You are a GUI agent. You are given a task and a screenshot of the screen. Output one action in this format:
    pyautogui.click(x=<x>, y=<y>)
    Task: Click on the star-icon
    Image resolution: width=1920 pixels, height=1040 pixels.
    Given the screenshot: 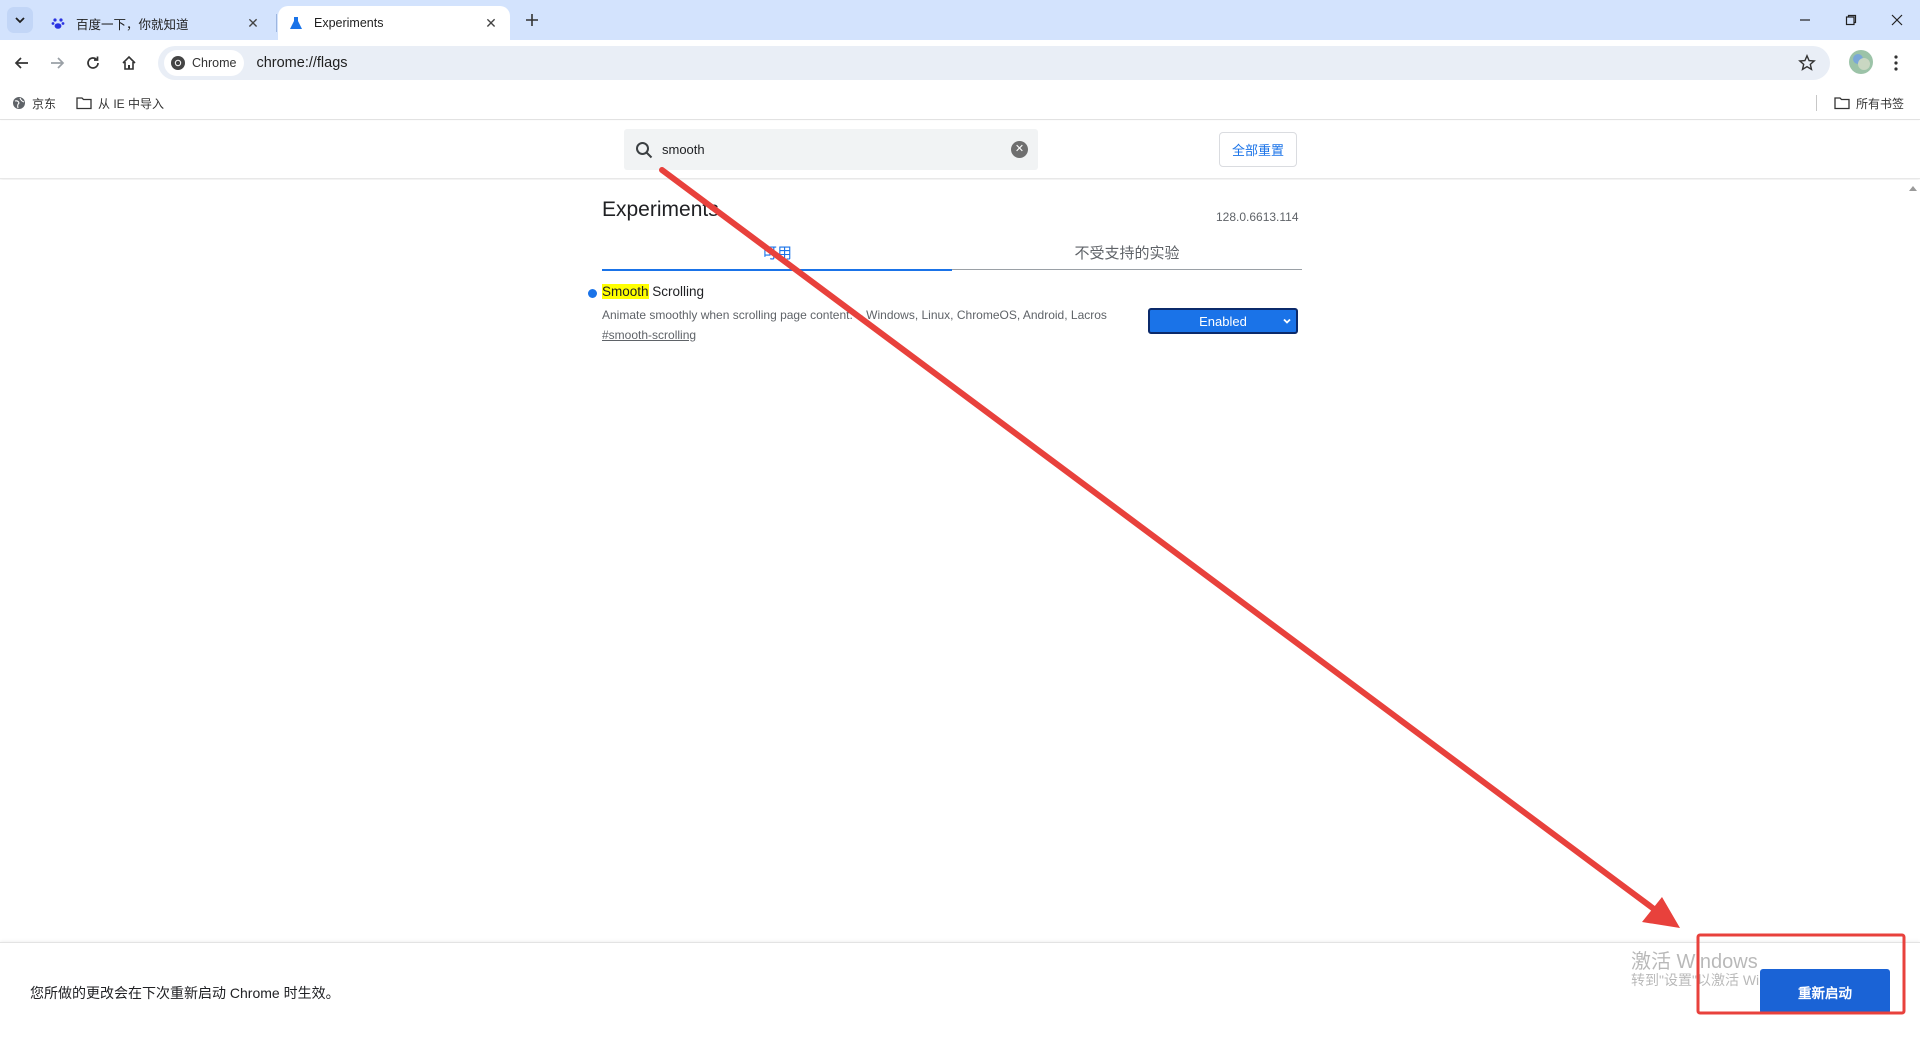 What is the action you would take?
    pyautogui.click(x=1807, y=62)
    